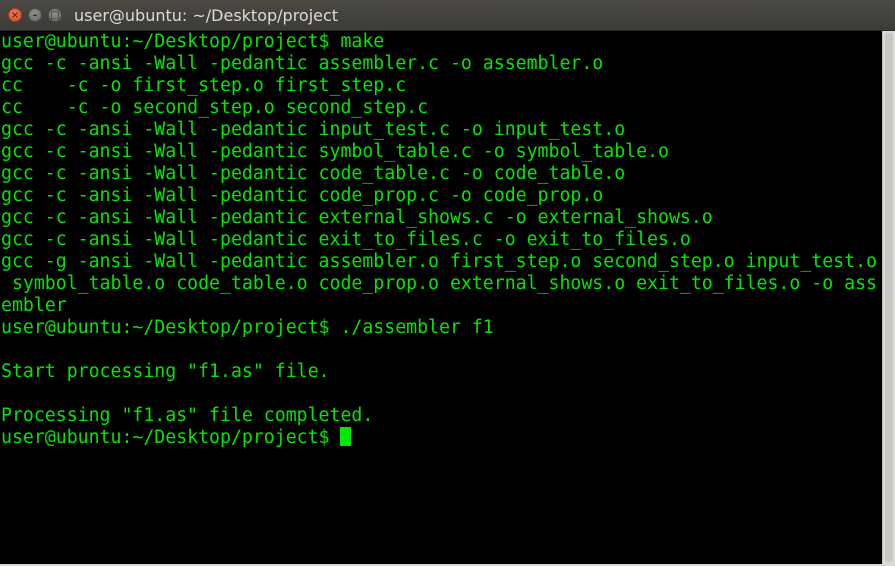  What do you see at coordinates (187, 415) in the screenshot?
I see `terminal-line: Processing "f1.as" file completed.` at bounding box center [187, 415].